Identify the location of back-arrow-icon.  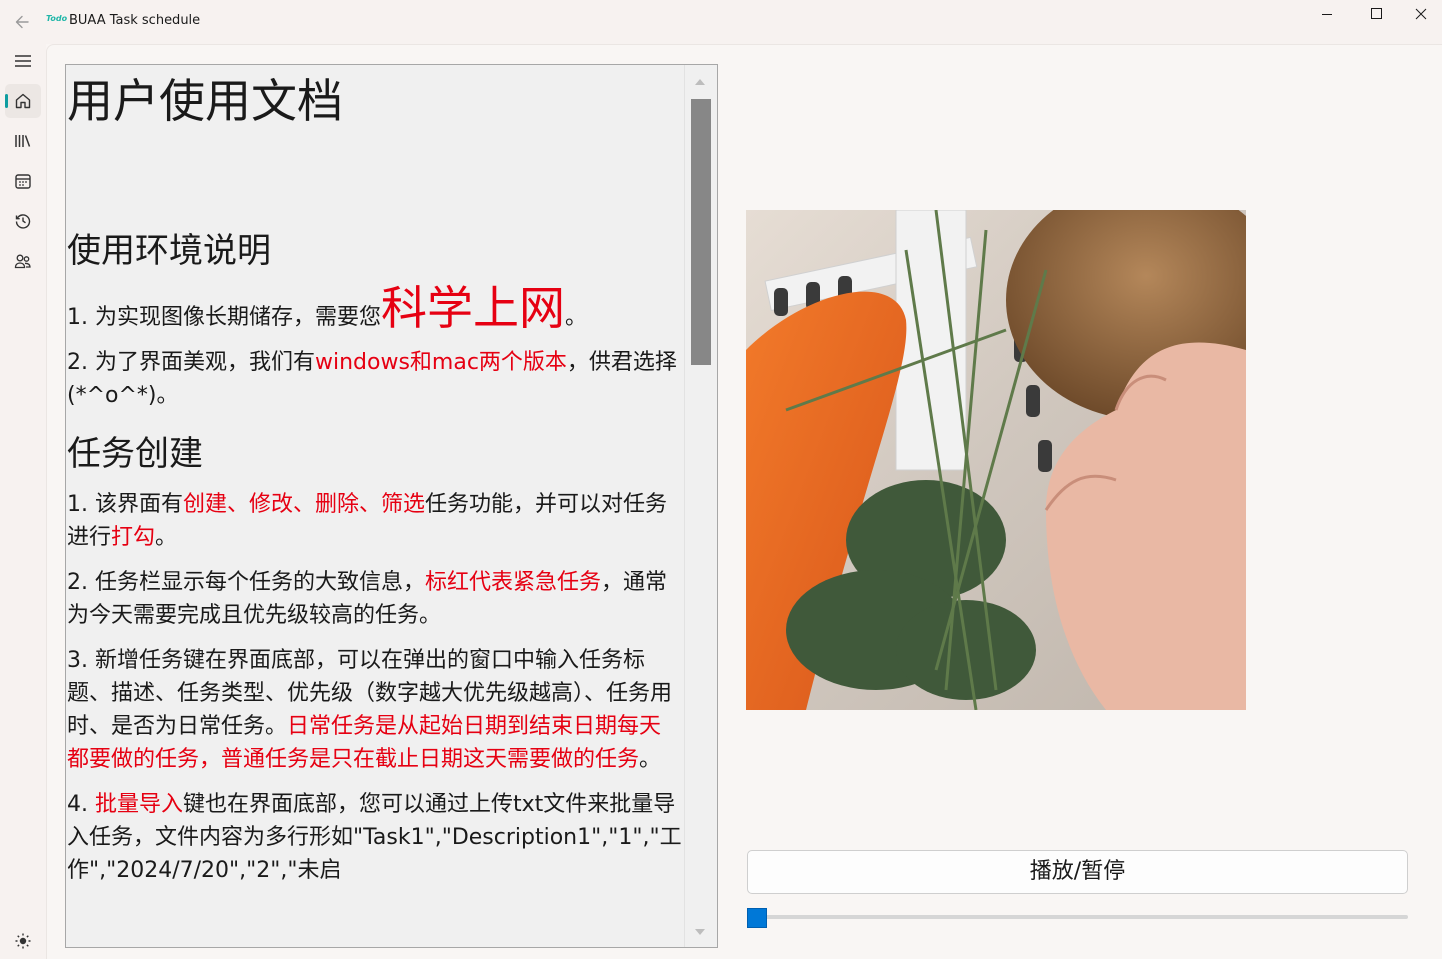
(22, 22).